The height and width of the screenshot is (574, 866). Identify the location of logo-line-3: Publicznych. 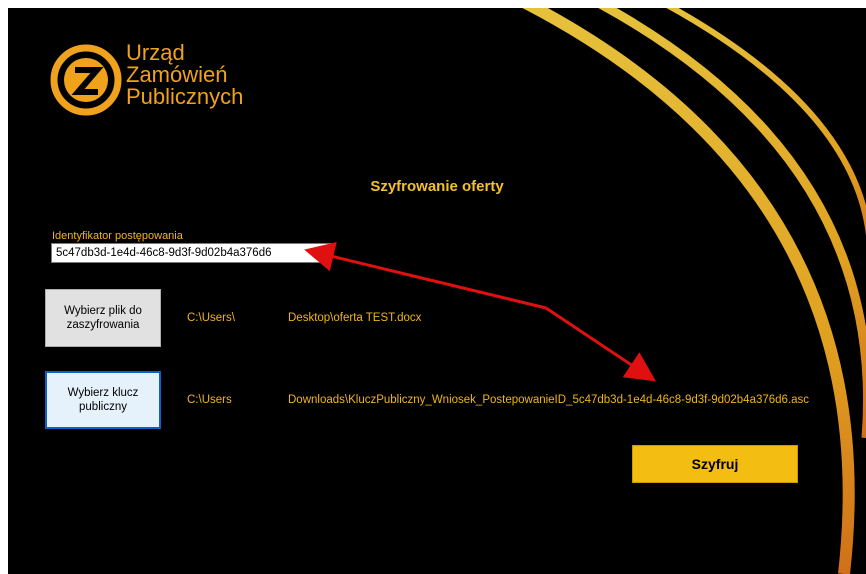
(185, 96).